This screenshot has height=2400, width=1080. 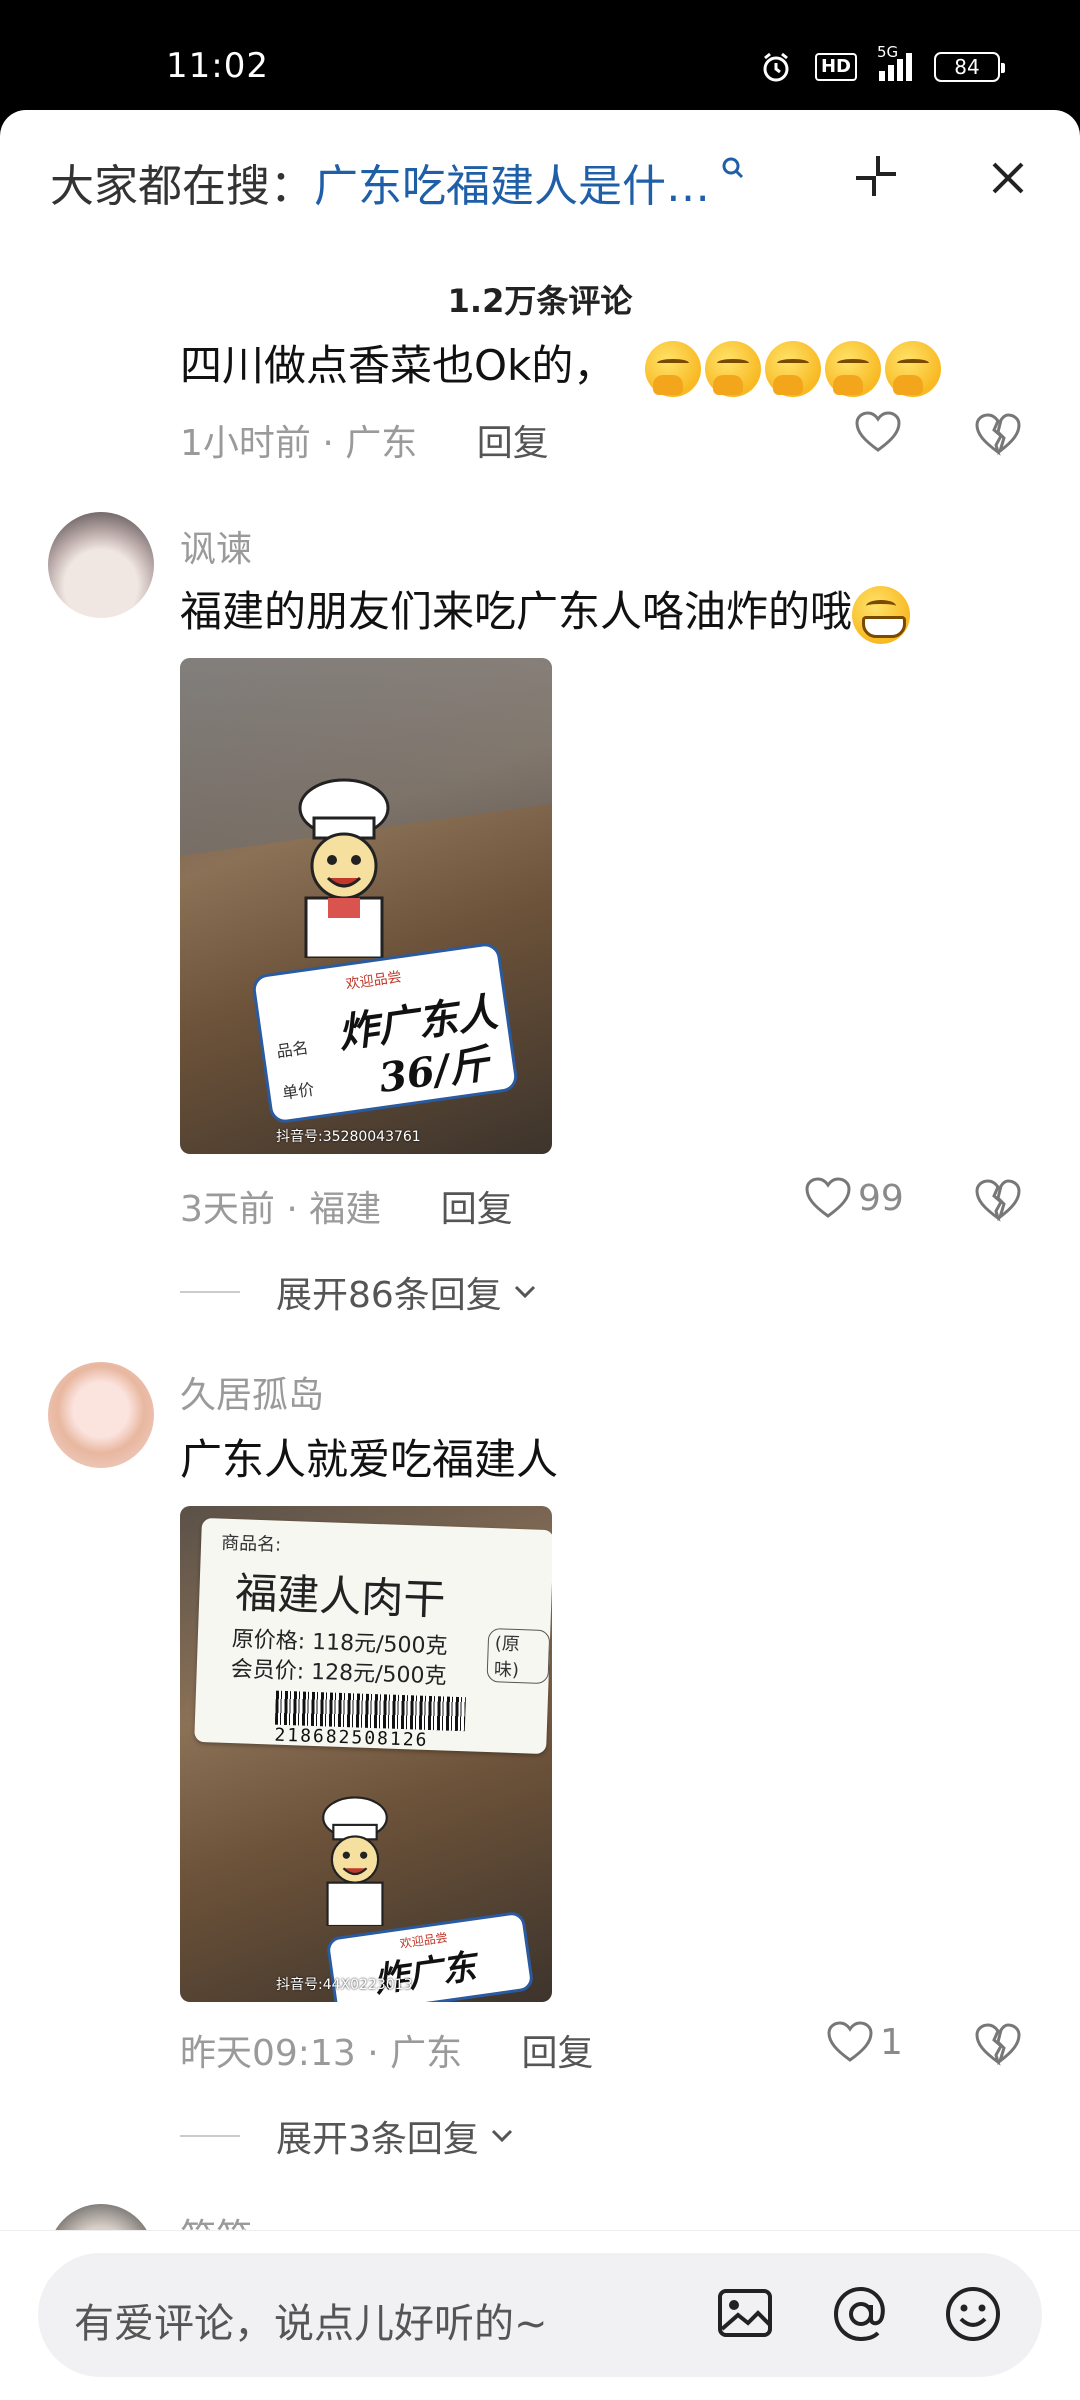 I want to click on status-time: 11:02, so click(x=217, y=66).